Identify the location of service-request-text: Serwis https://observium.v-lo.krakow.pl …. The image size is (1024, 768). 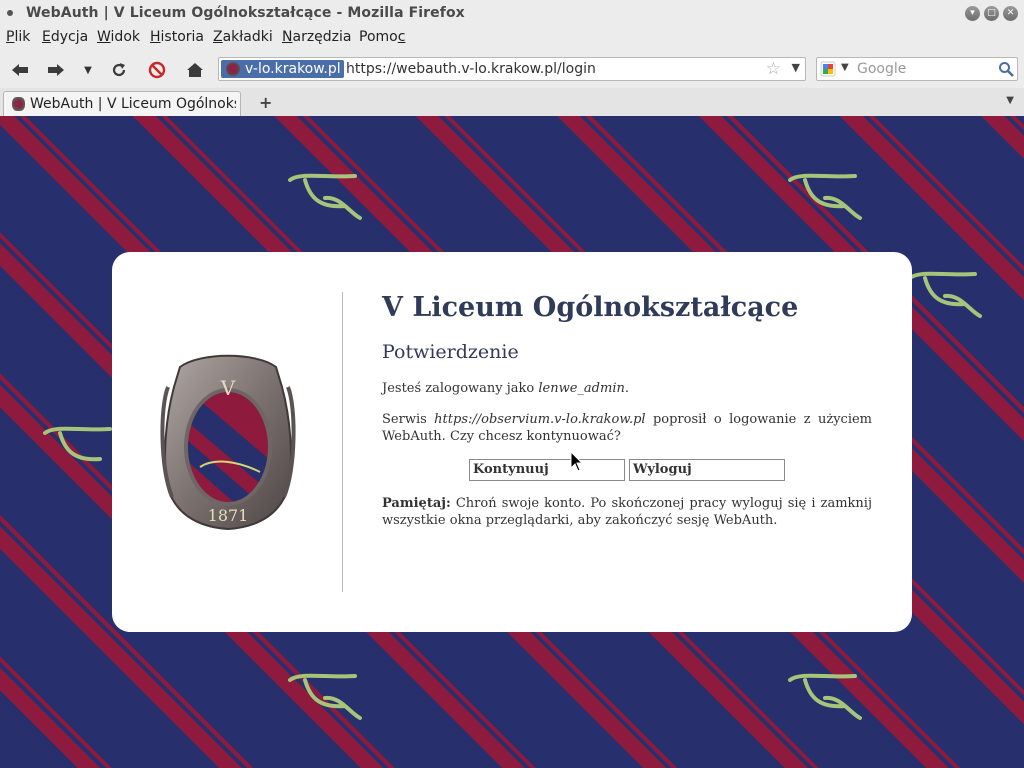
(627, 428).